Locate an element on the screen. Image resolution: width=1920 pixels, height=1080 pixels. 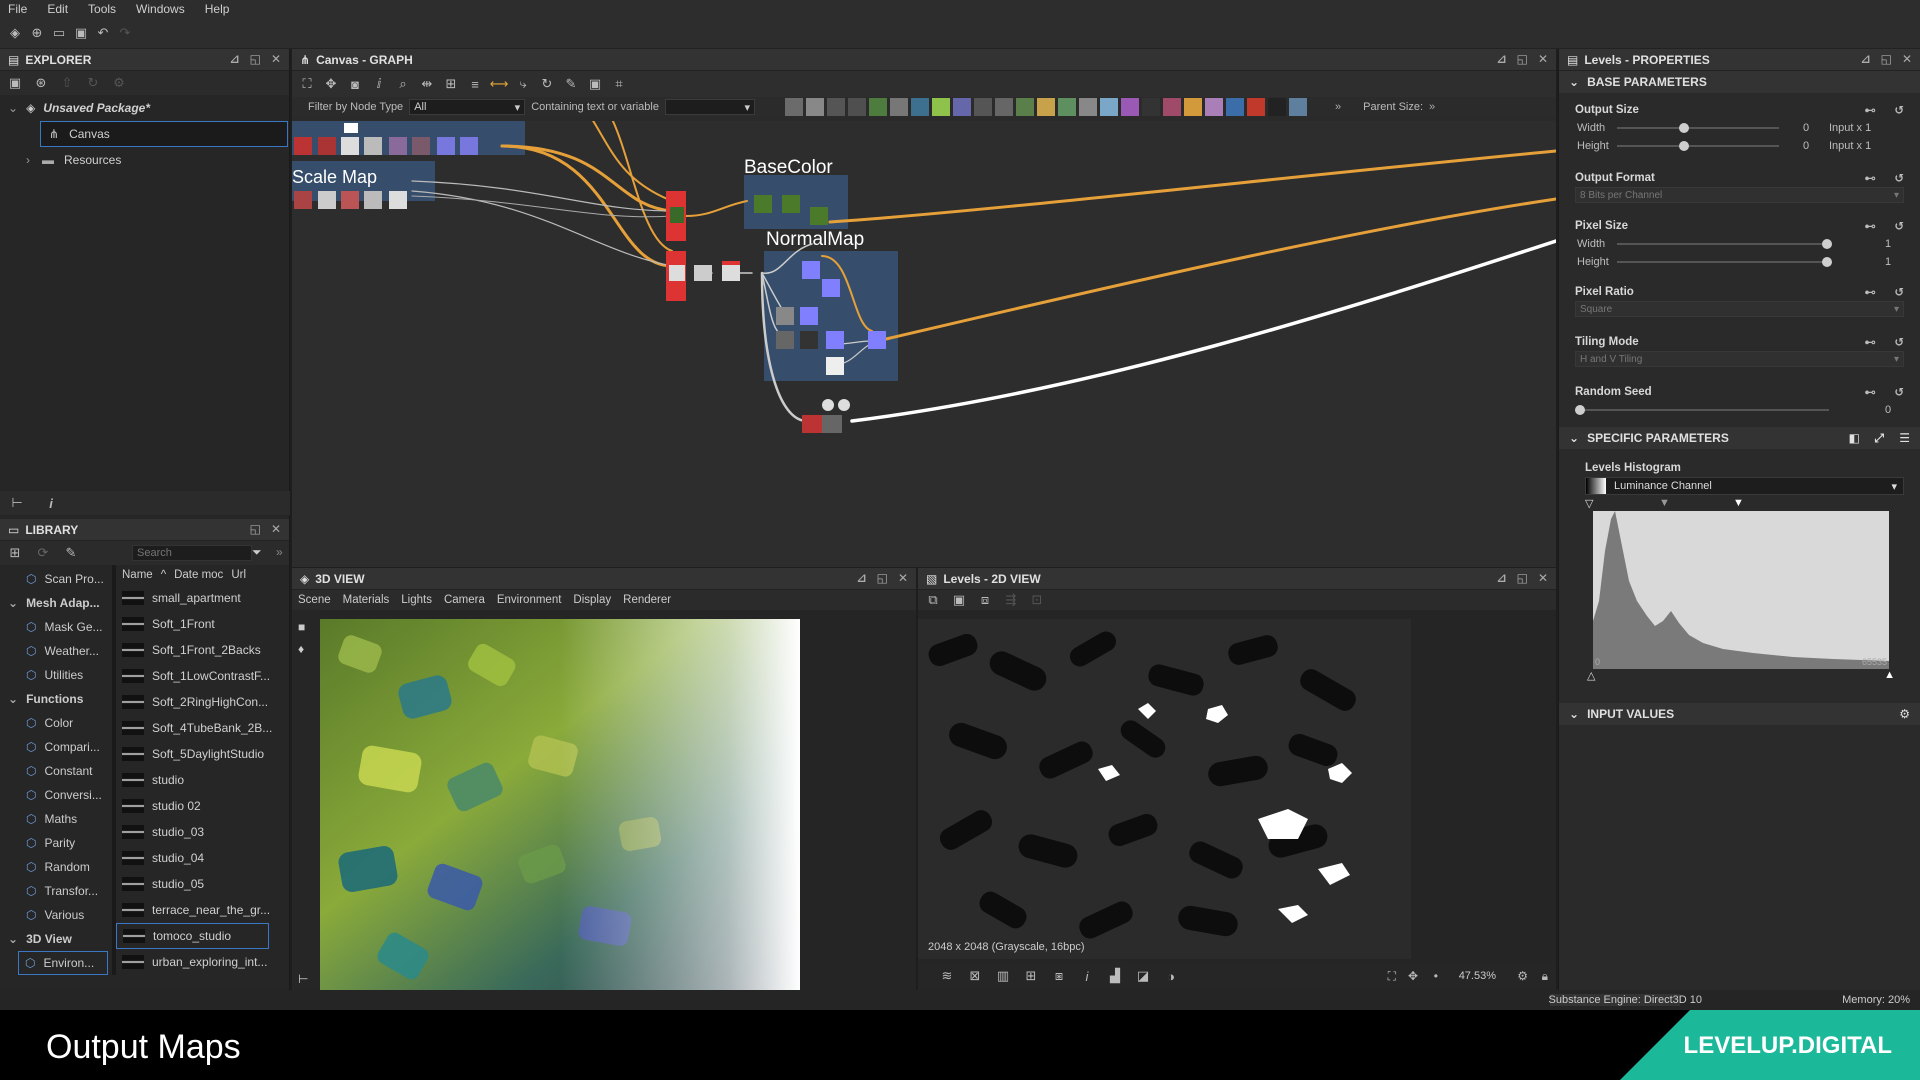
pixel-height-slider is located at coordinates (1724, 262).